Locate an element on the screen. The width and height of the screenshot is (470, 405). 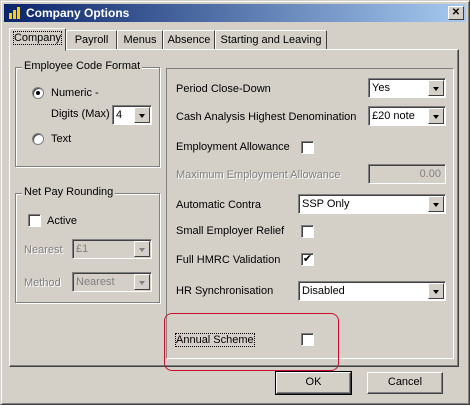
method-label: Method is located at coordinates (42, 283).